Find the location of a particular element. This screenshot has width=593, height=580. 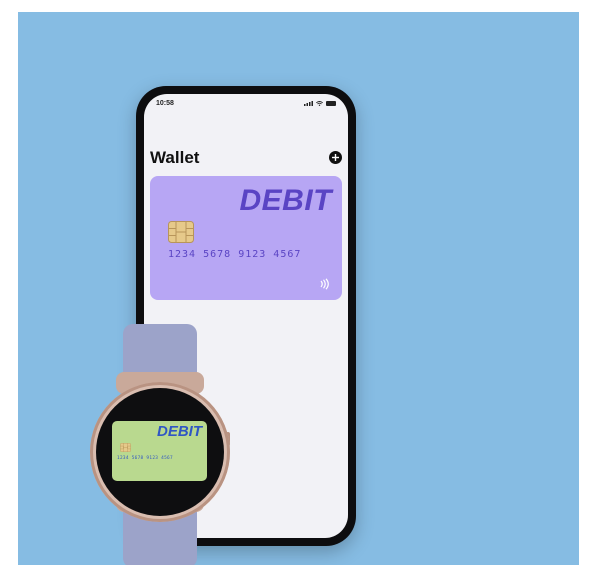

watch-case: DEBIT 1234 5678 9123 4567 is located at coordinates (160, 452).